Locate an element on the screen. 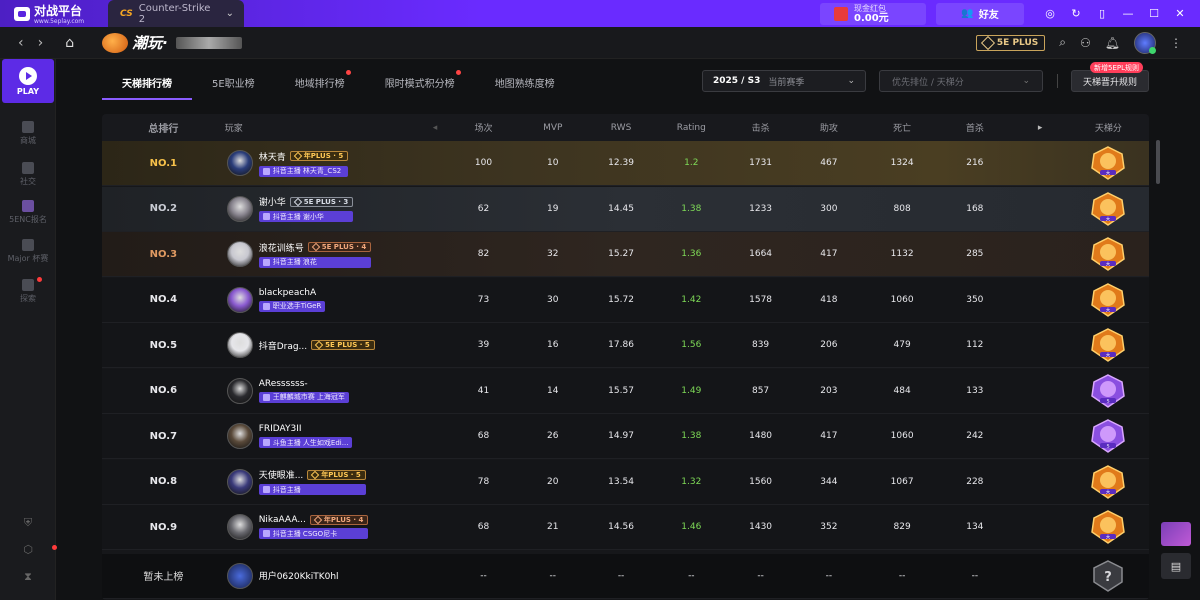 This screenshot has height=600, width=1200. player-name: FRIDAY3II is located at coordinates (280, 429).